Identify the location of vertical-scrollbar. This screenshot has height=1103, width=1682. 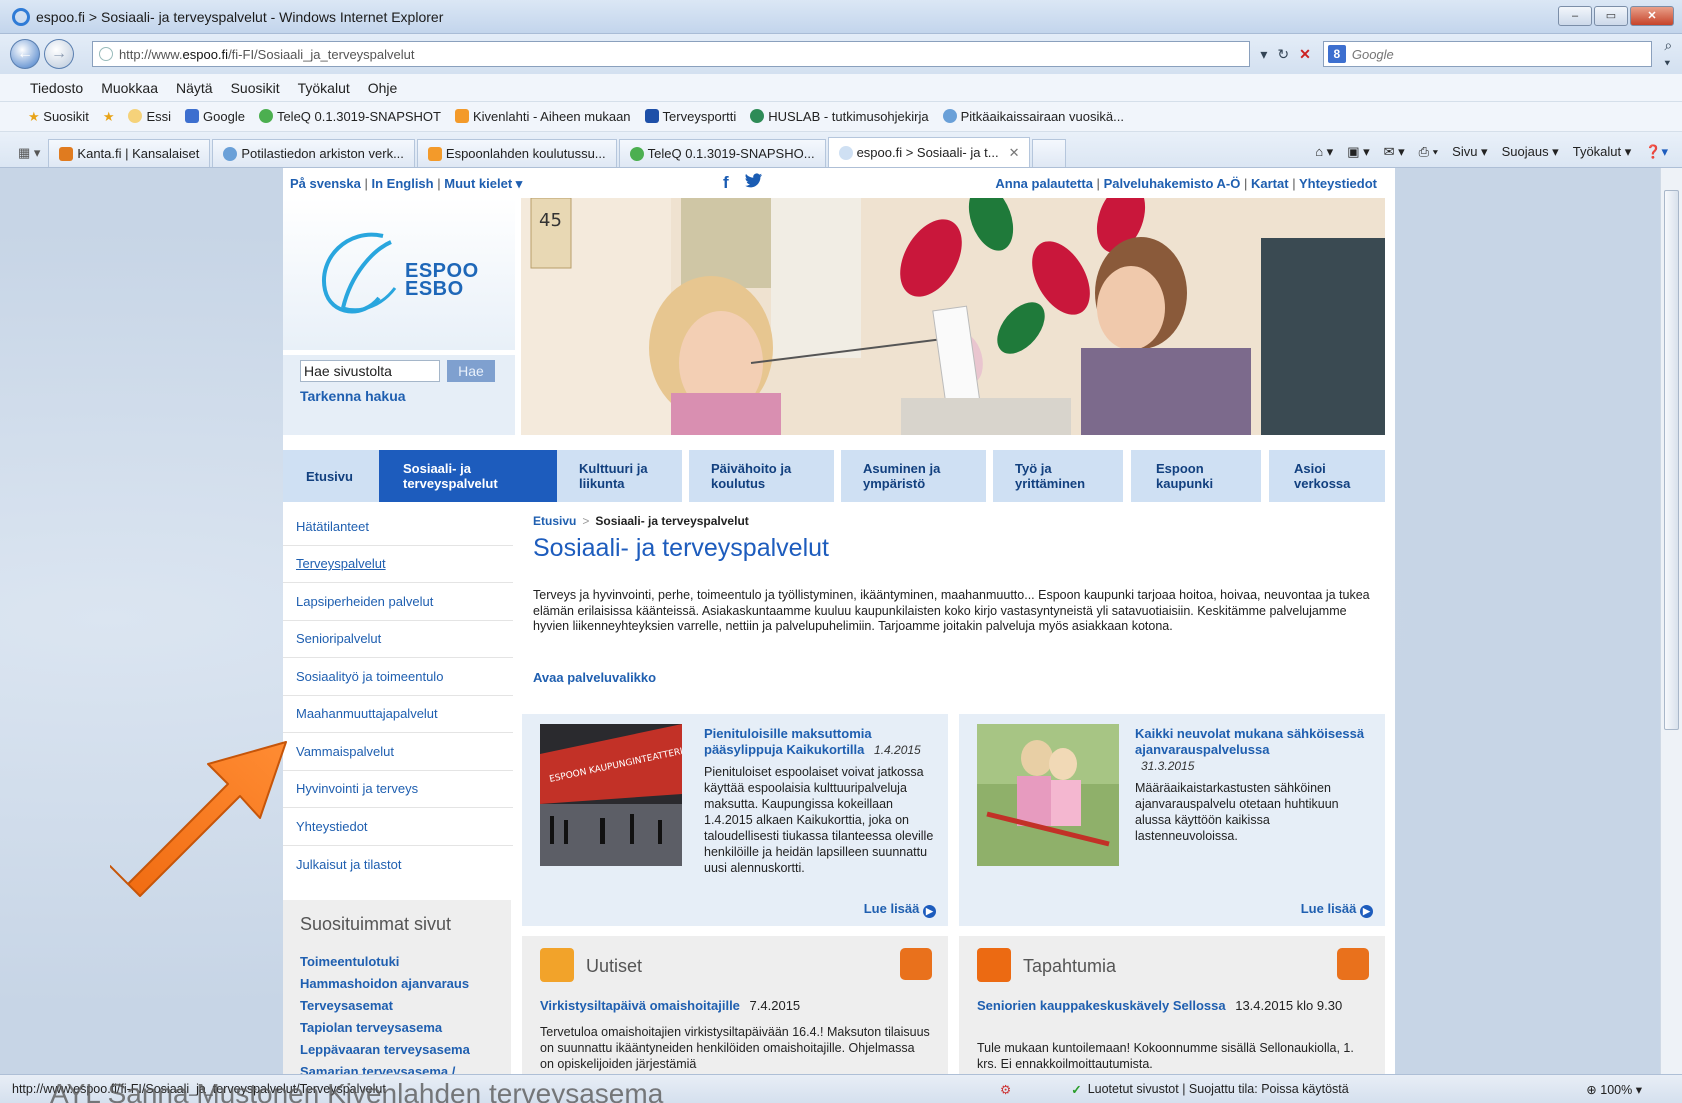
(1671, 621).